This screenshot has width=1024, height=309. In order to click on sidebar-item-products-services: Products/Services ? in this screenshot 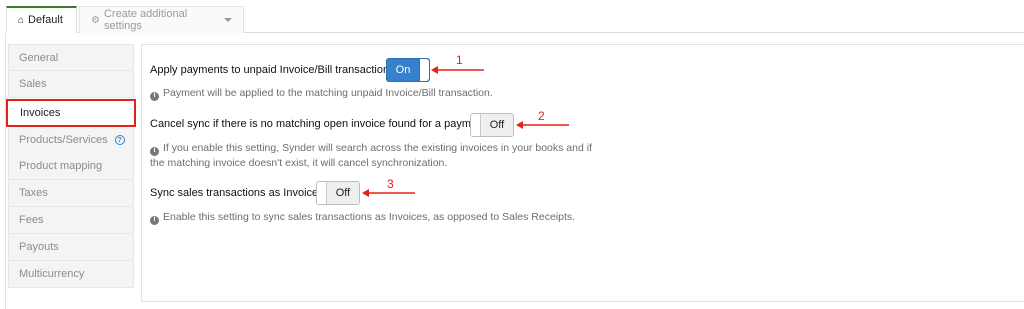, I will do `click(71, 140)`.